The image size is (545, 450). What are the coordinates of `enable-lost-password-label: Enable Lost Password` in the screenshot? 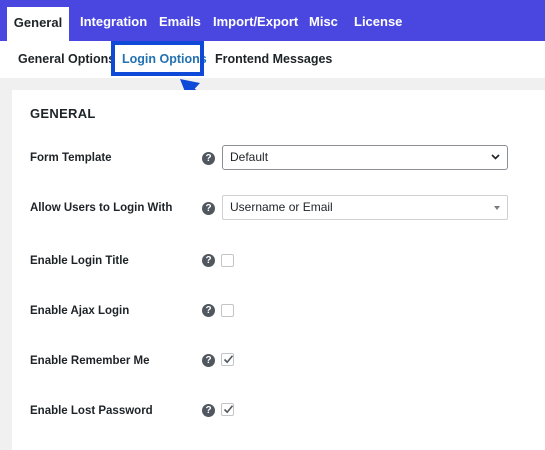 It's located at (91, 411).